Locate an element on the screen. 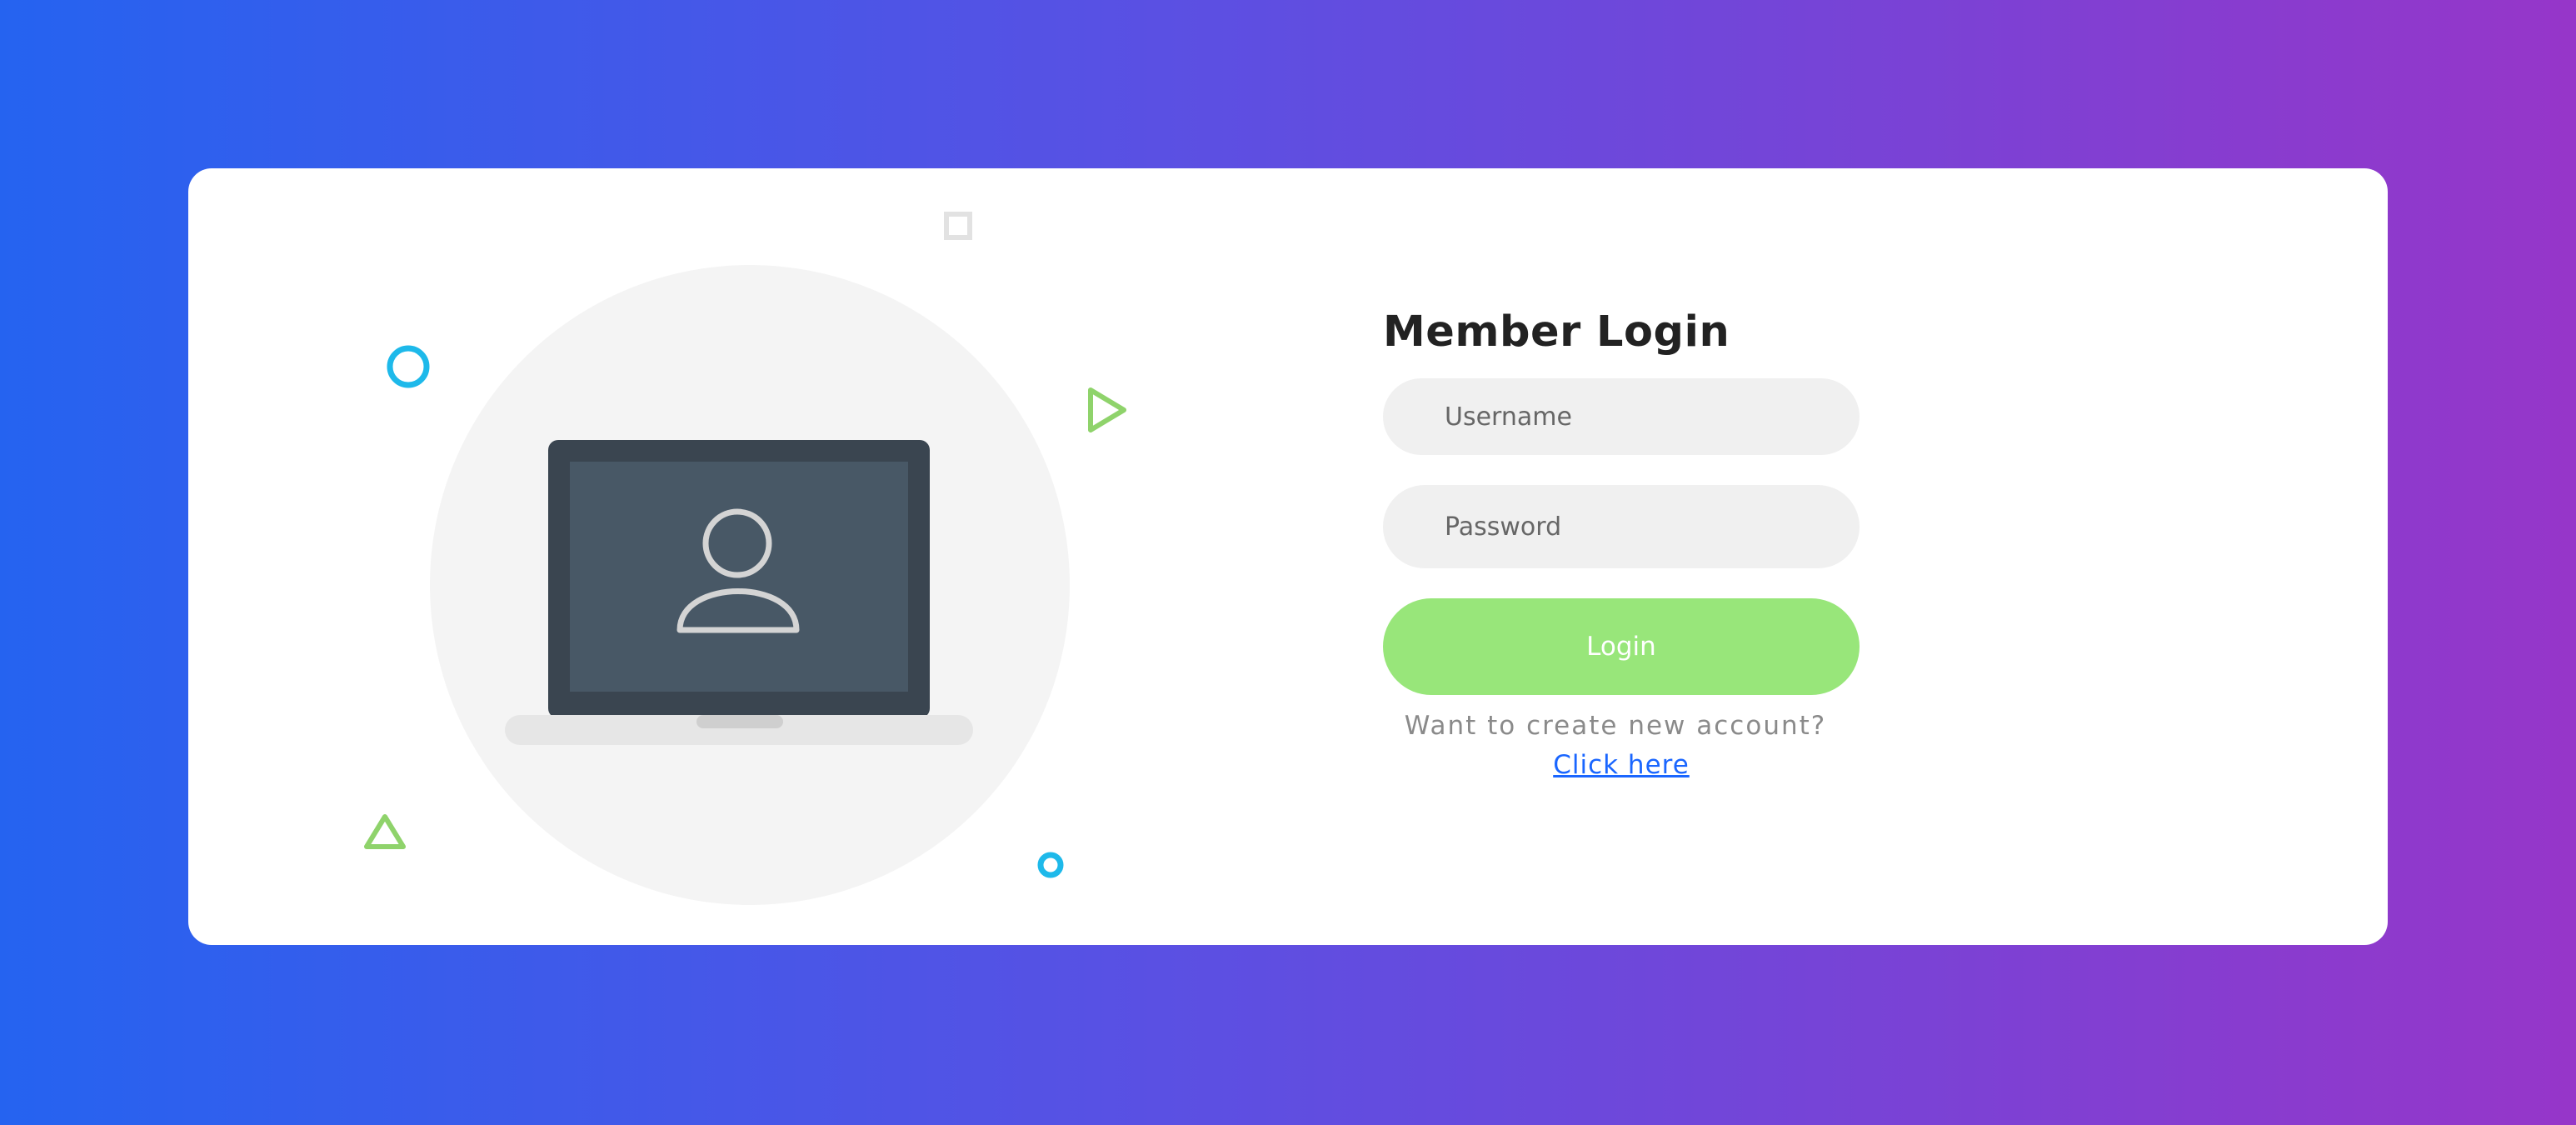  password-input is located at coordinates (1621, 526).